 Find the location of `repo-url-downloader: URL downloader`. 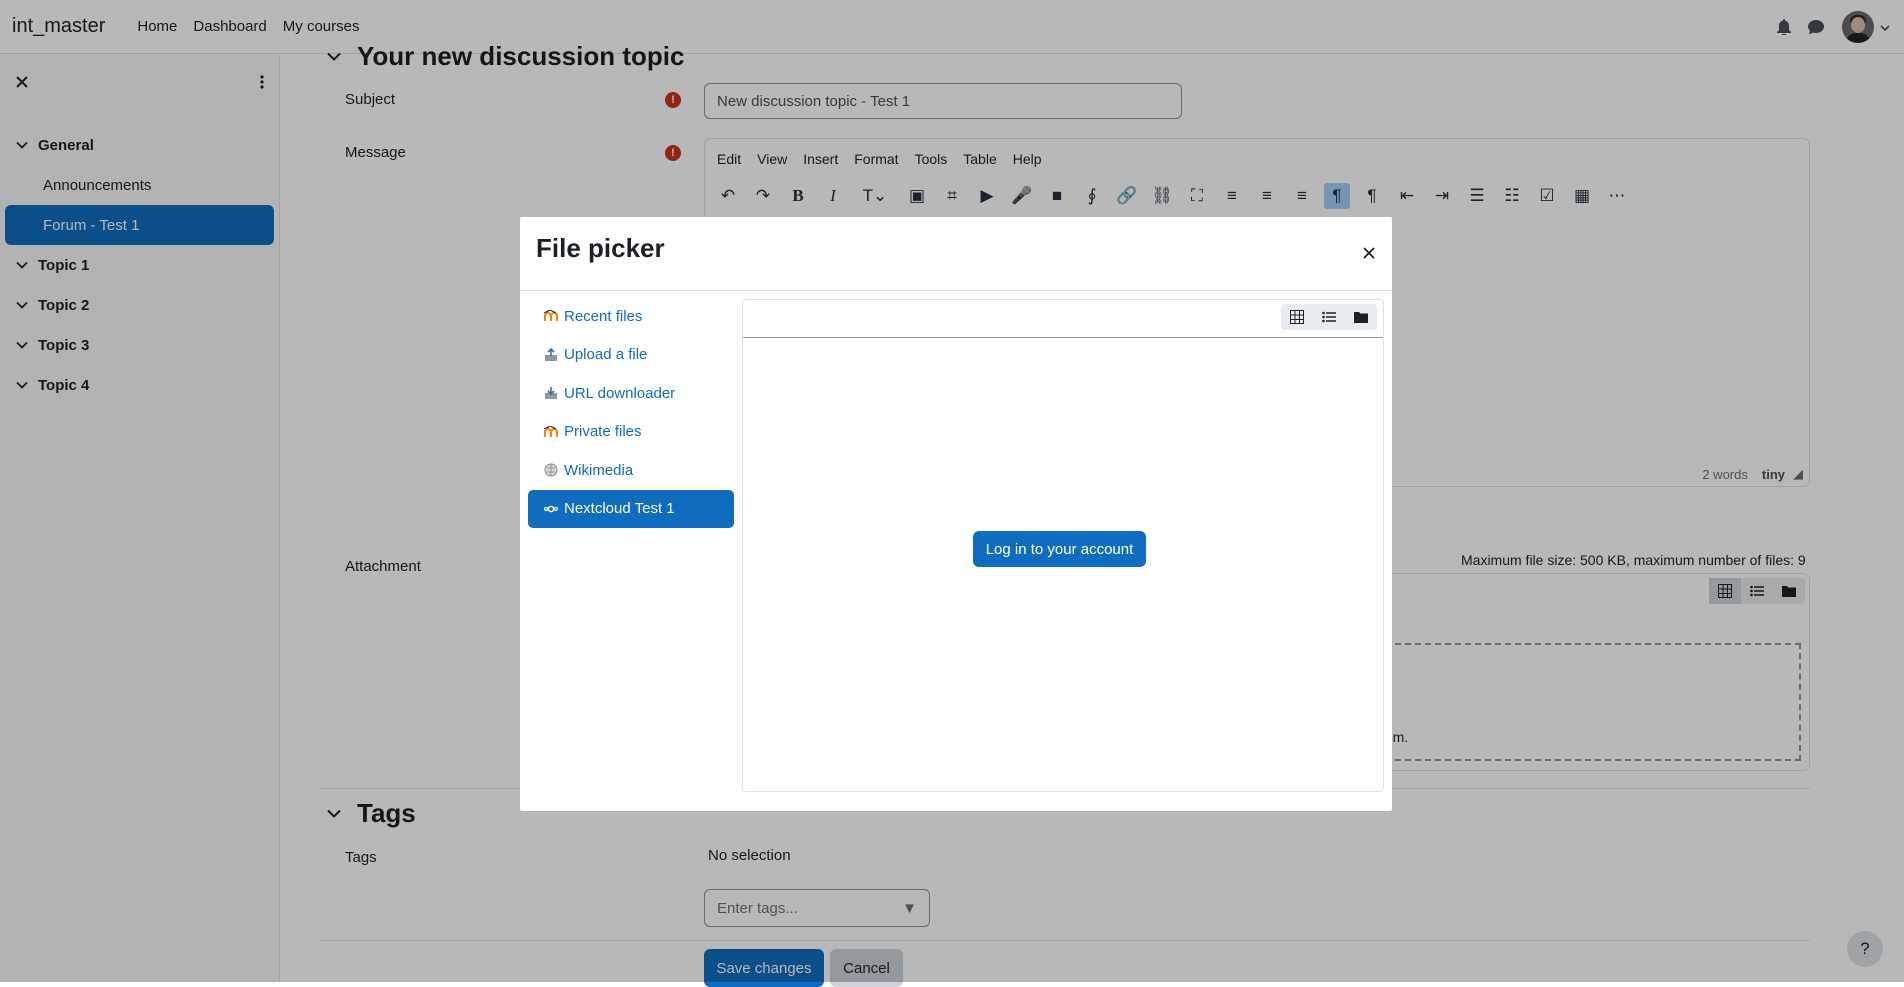

repo-url-downloader: URL downloader is located at coordinates (631, 393).